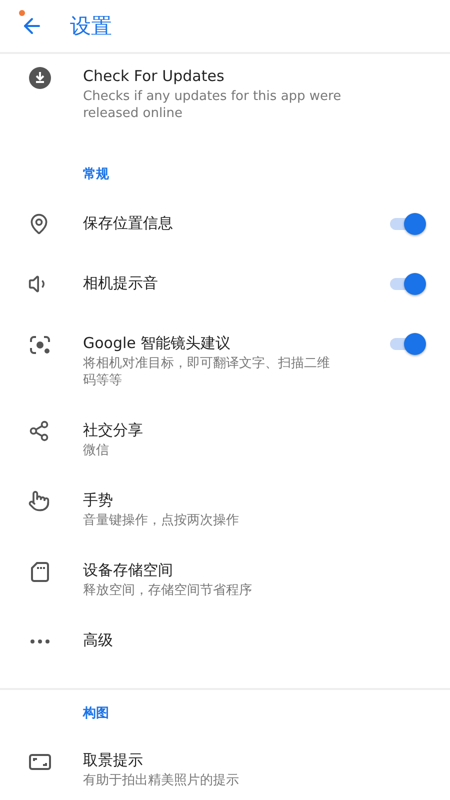 This screenshot has height=800, width=450. I want to click on setting-title: 高级, so click(254, 640).